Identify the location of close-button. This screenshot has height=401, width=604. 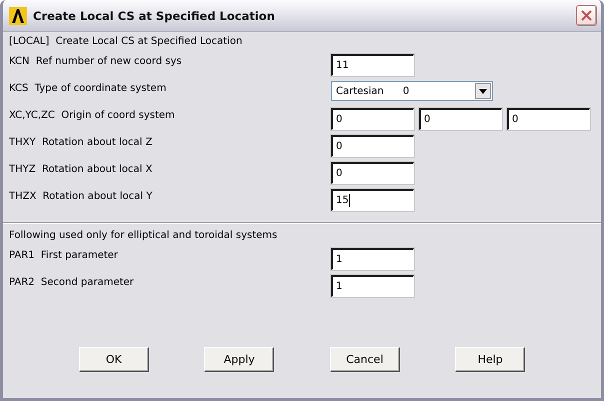
(586, 15).